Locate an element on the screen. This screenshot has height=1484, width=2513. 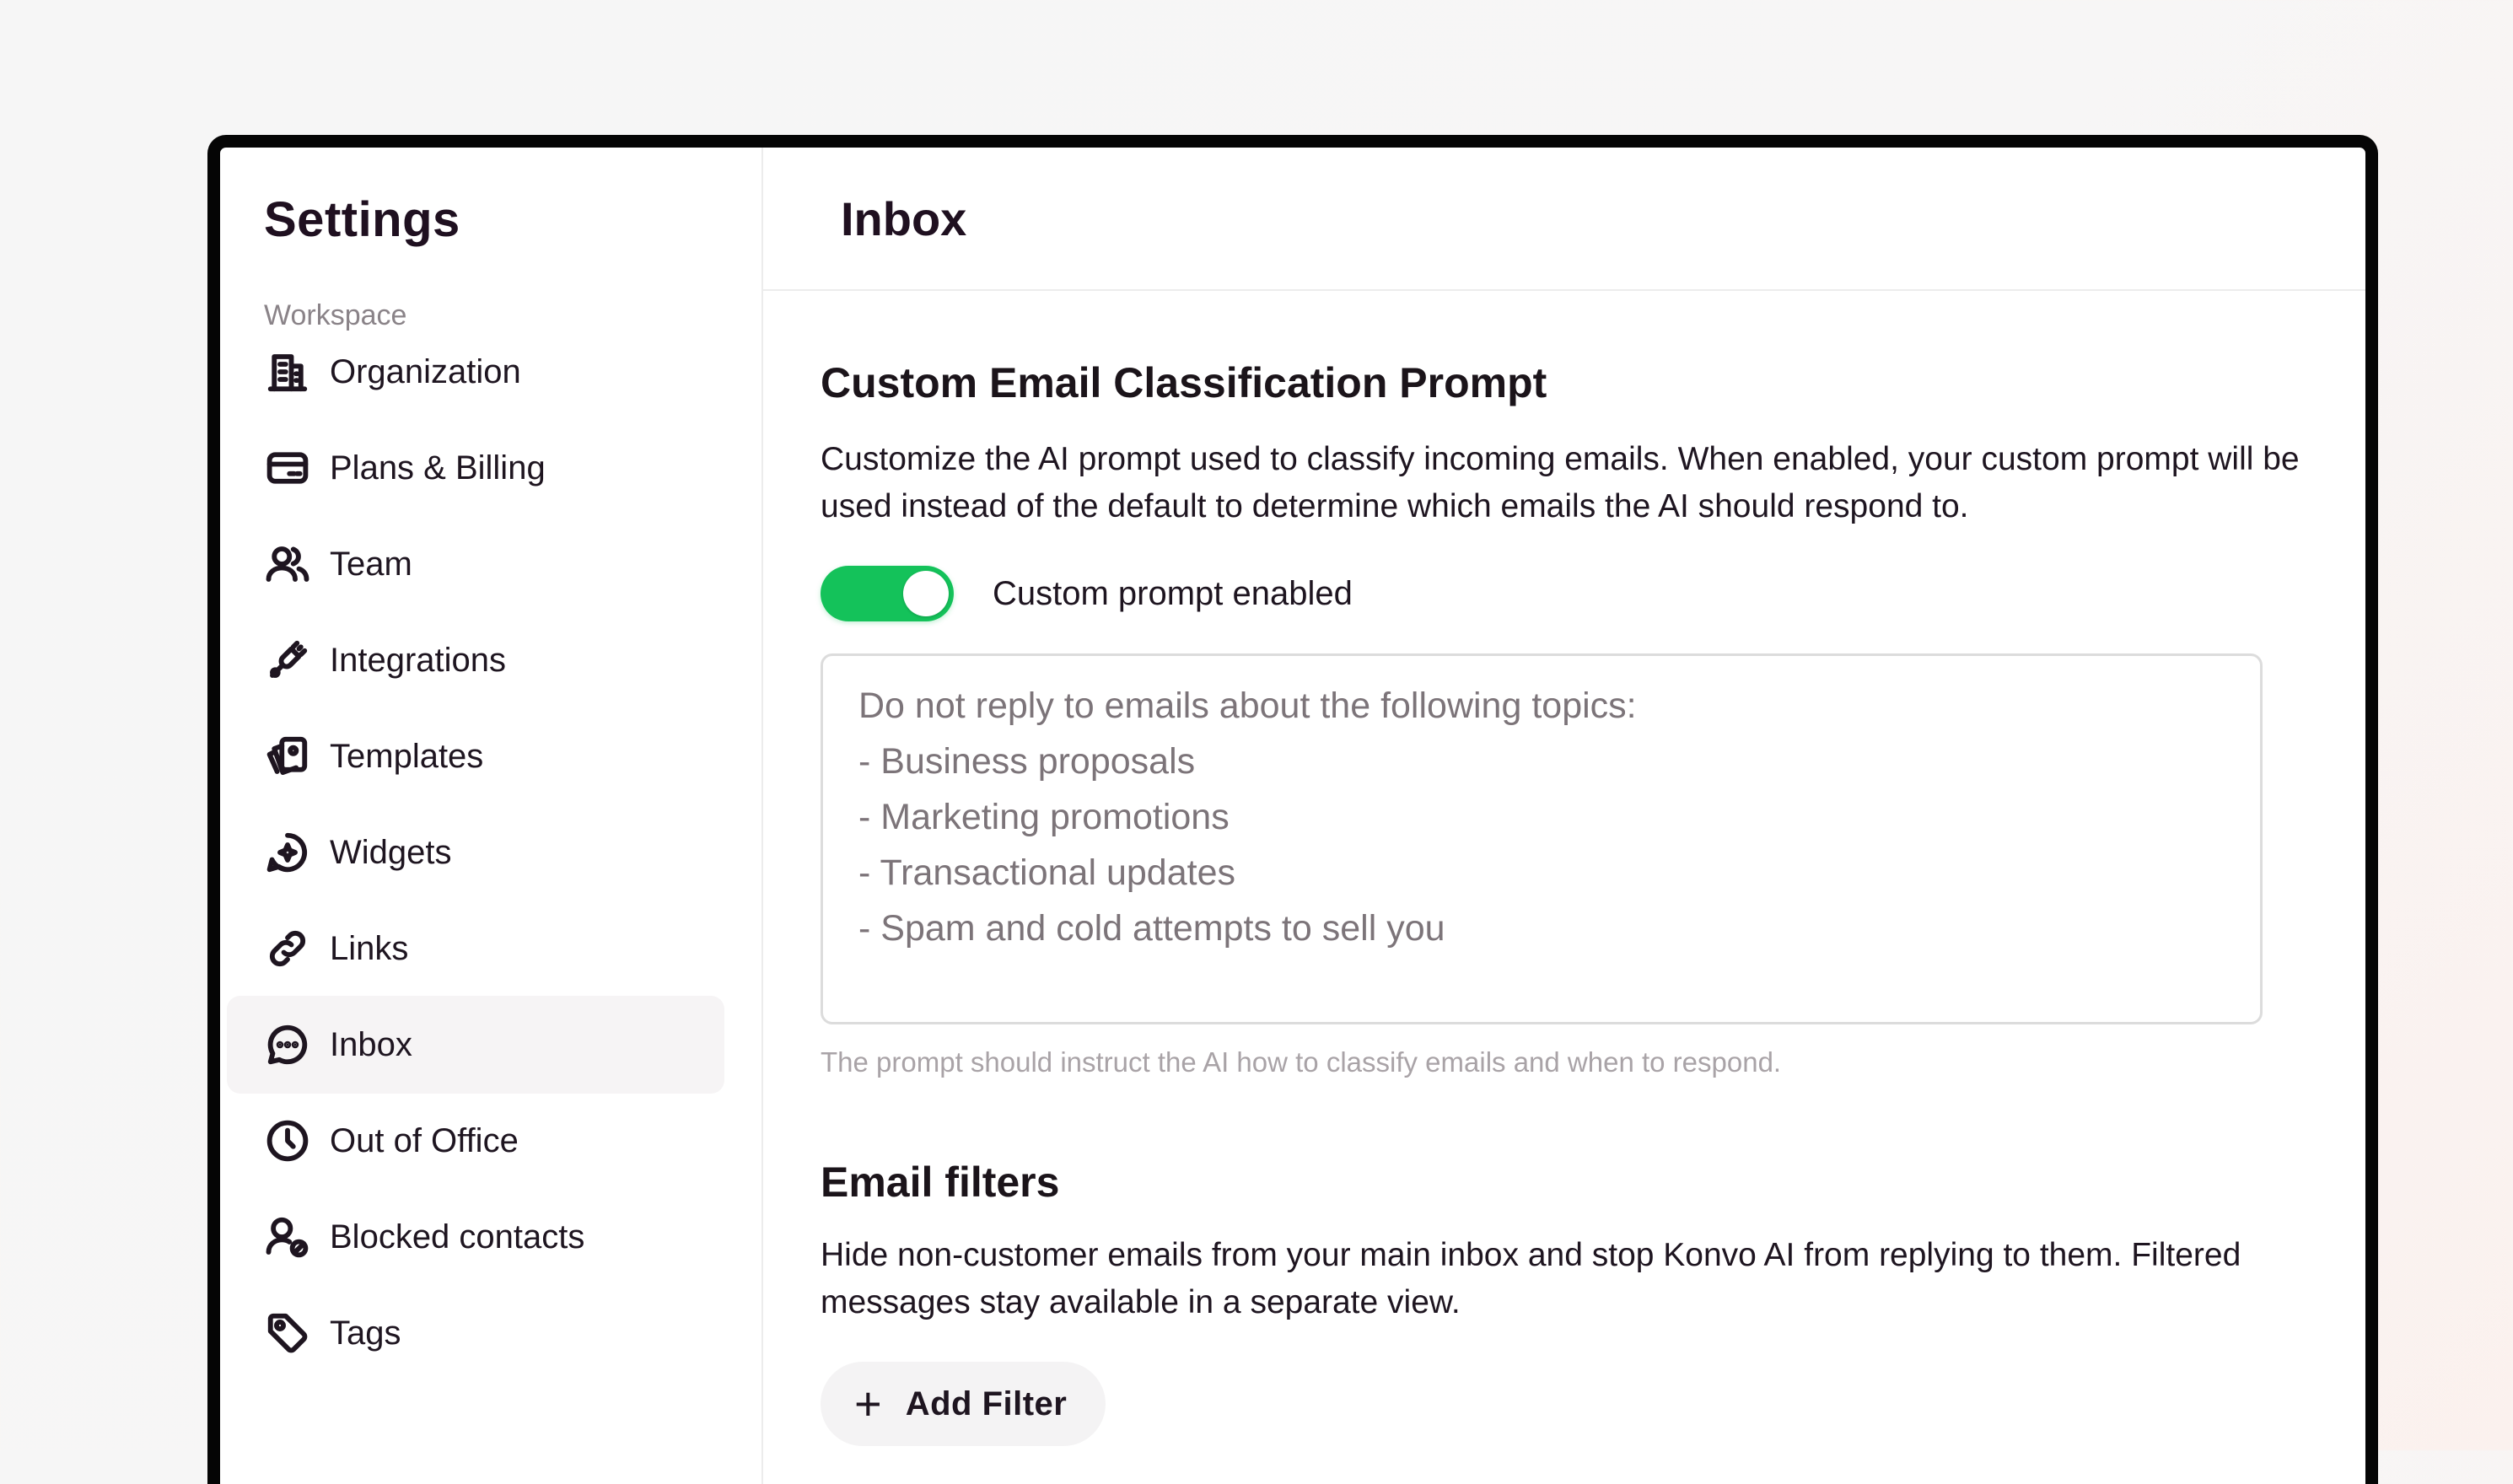
sidebar-title: Settings is located at coordinates (362, 219).